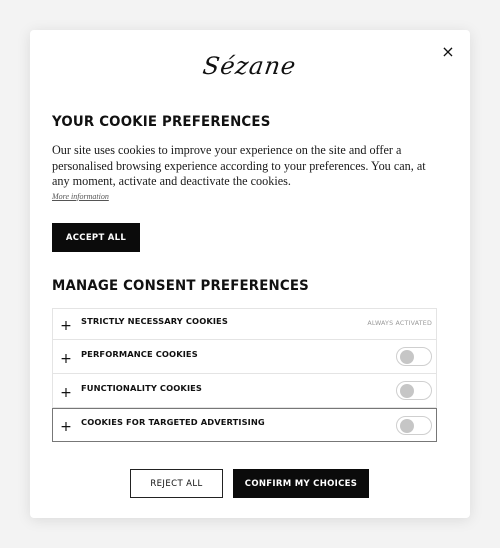 The width and height of the screenshot is (500, 548). I want to click on consent-label: COOKIES FOR TARGETED ADVERTISING, so click(173, 422).